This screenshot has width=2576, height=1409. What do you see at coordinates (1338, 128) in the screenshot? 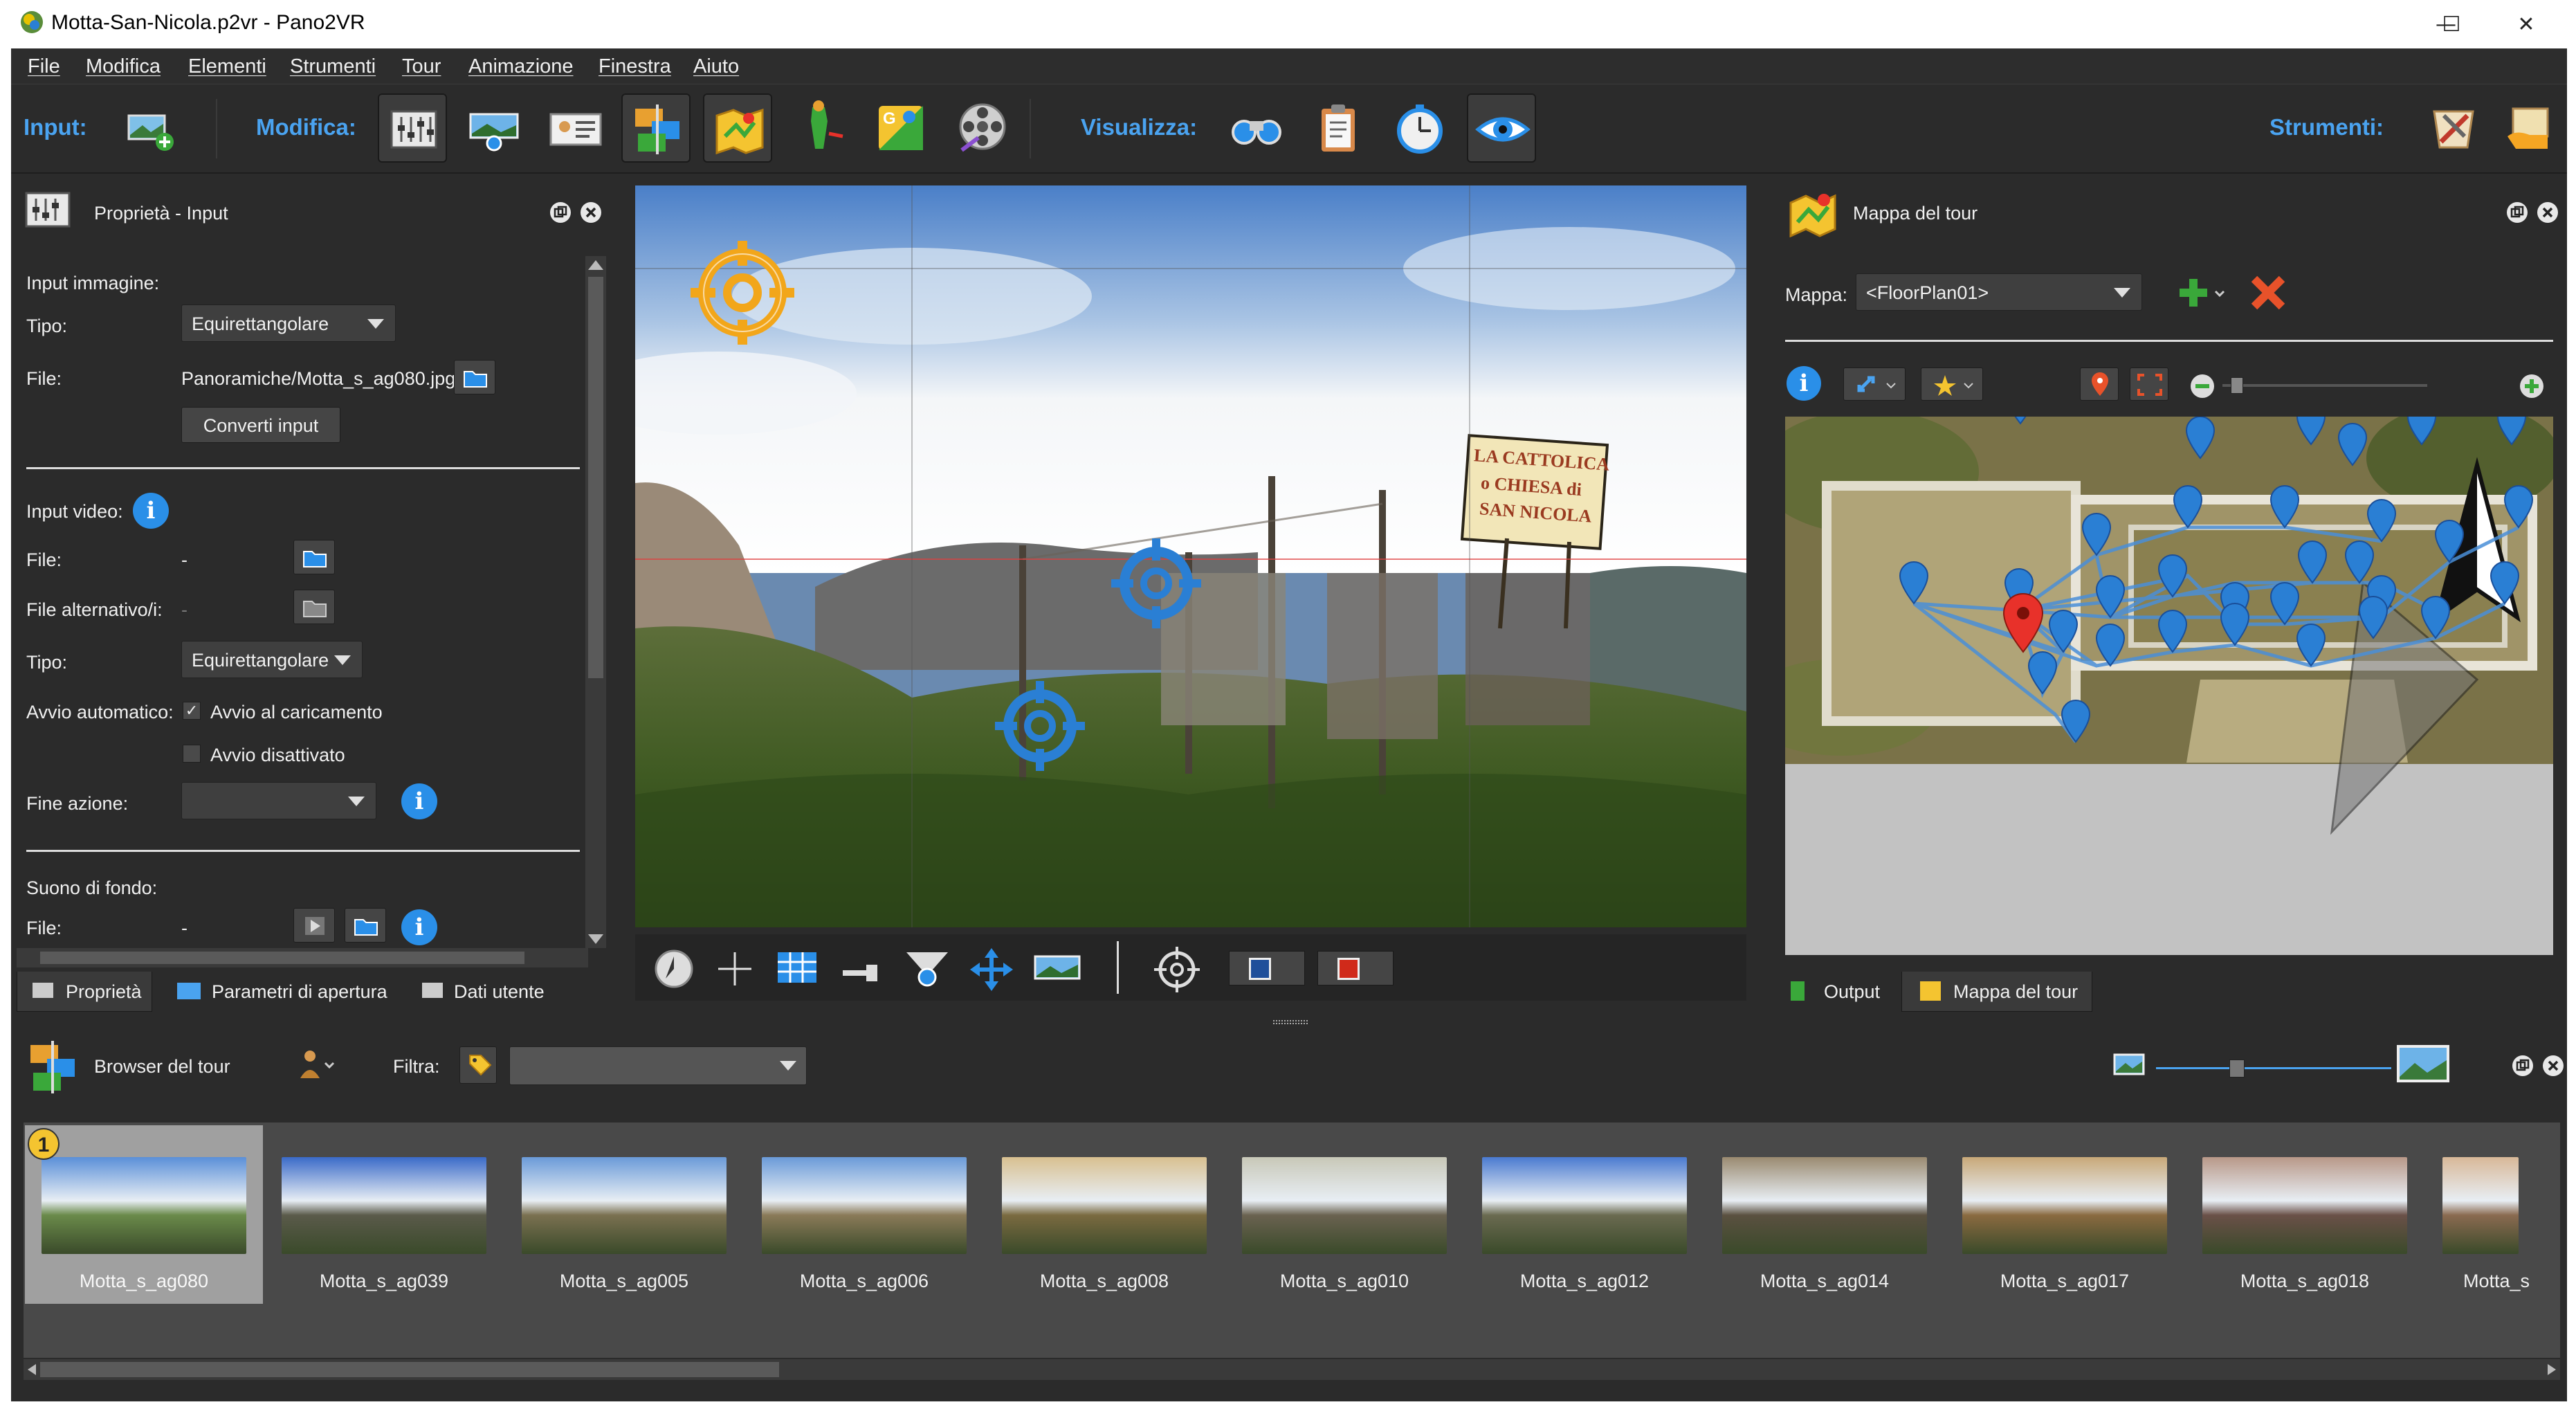
I see `clipboard-icon` at bounding box center [1338, 128].